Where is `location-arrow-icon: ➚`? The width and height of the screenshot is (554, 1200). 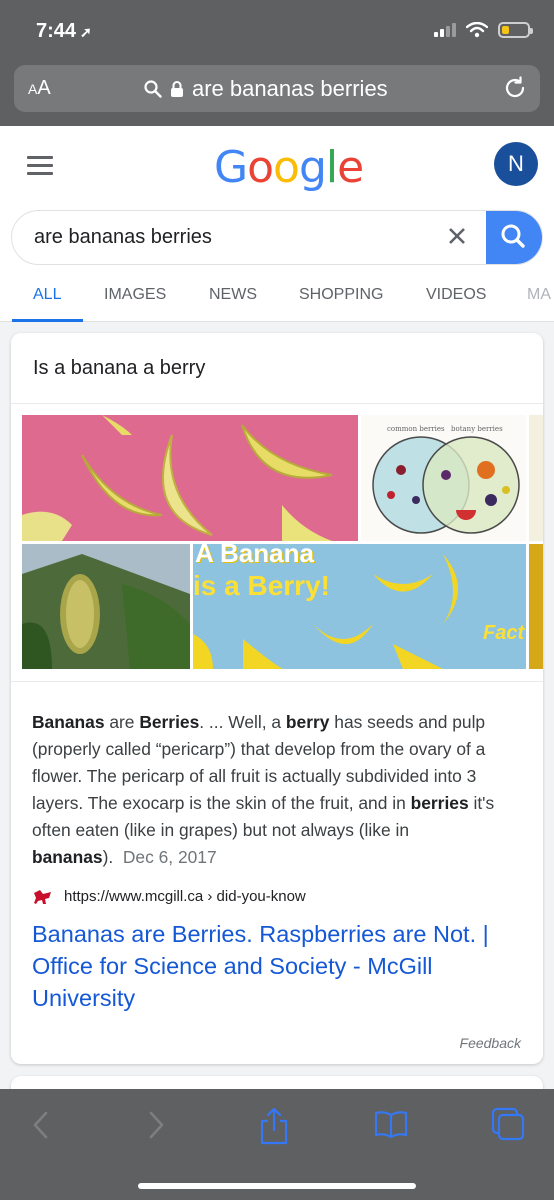 location-arrow-icon: ➚ is located at coordinates (86, 32).